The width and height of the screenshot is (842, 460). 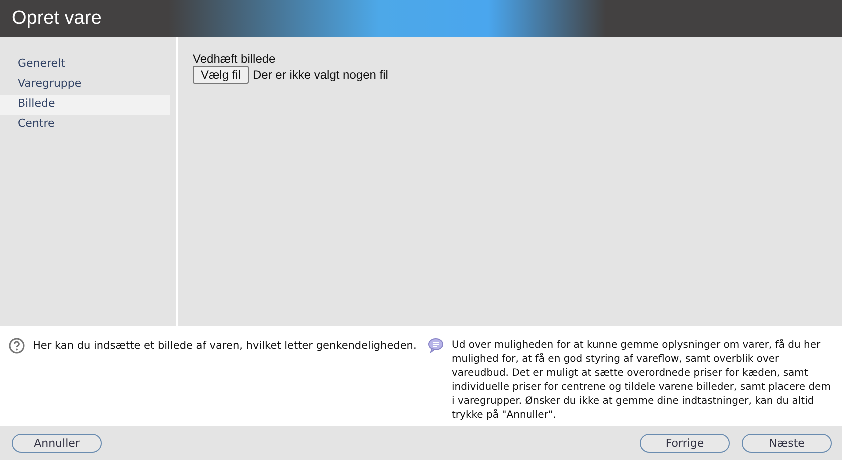 What do you see at coordinates (221, 75) in the screenshot?
I see `choose-file-button: Vælg fil` at bounding box center [221, 75].